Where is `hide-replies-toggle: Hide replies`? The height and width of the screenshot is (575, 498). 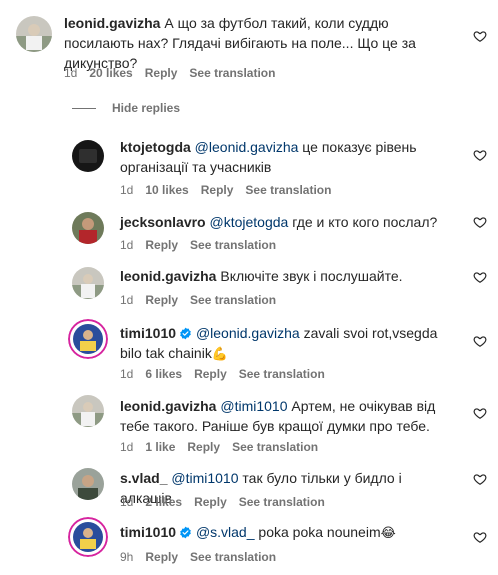 hide-replies-toggle: Hide replies is located at coordinates (126, 108).